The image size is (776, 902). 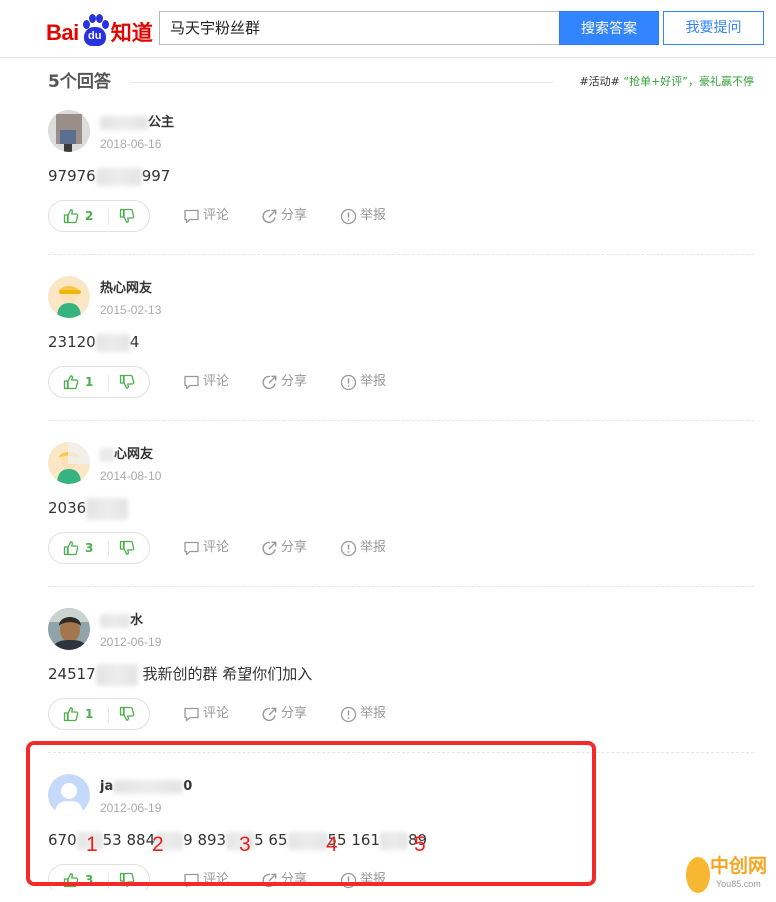 What do you see at coordinates (126, 455) in the screenshot?
I see `user-name: 心网友` at bounding box center [126, 455].